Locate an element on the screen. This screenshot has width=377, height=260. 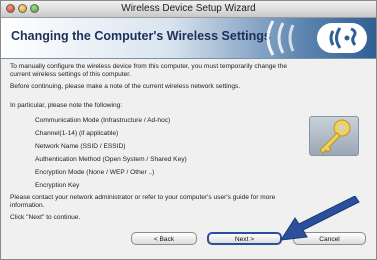
window-title: Wireless Device Setup Wizard is located at coordinates (188, 8).